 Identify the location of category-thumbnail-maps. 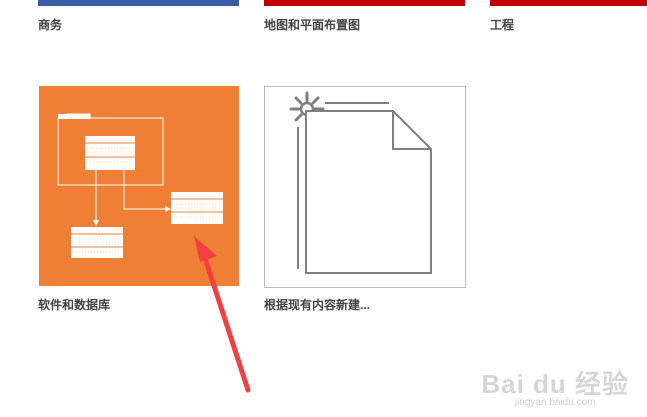
(364, 3).